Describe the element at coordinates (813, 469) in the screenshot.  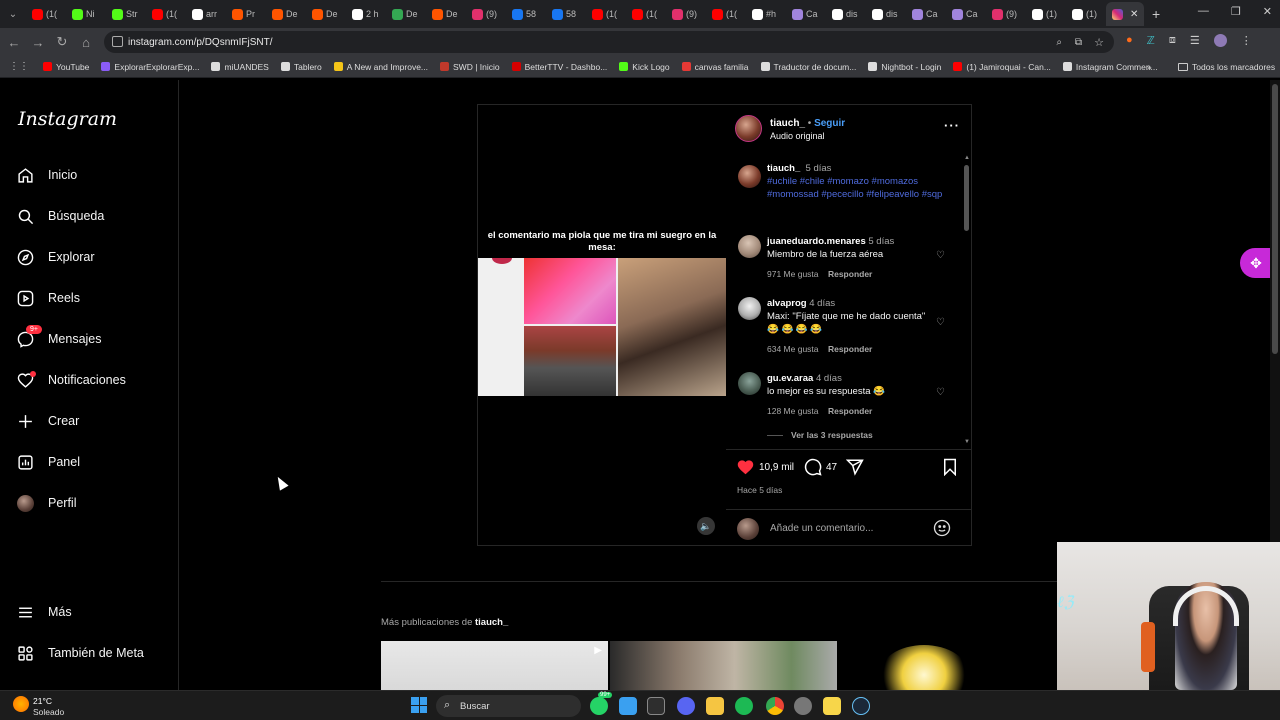
I see `comment-bubble-icon` at that location.